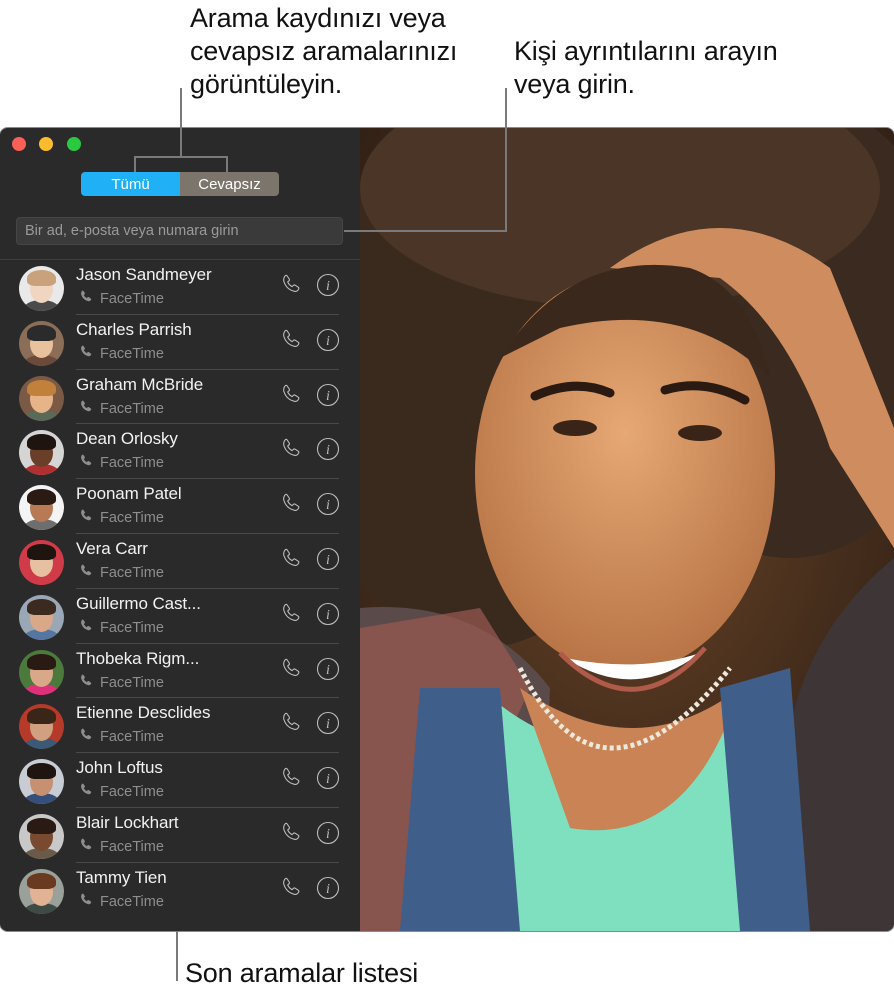 This screenshot has height=998, width=894. Describe the element at coordinates (135, 164) in the screenshot. I see `leader-filter-left` at that location.